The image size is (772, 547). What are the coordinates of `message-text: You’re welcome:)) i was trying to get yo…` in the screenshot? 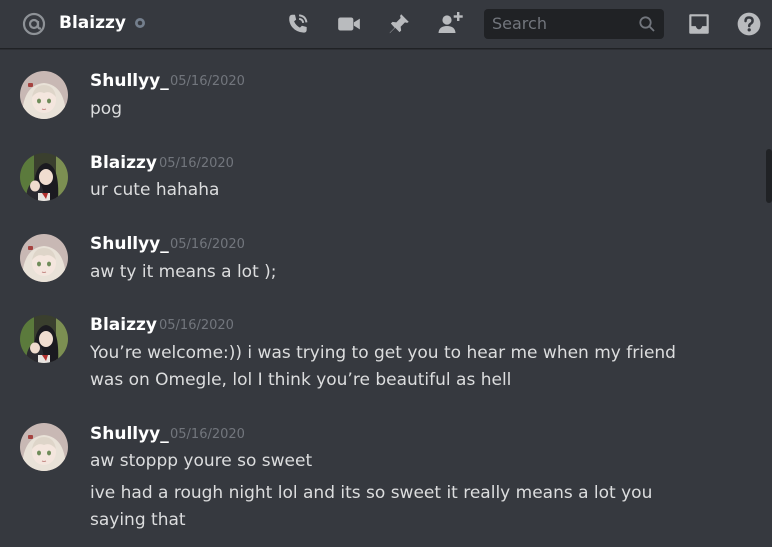 It's located at (383, 366).